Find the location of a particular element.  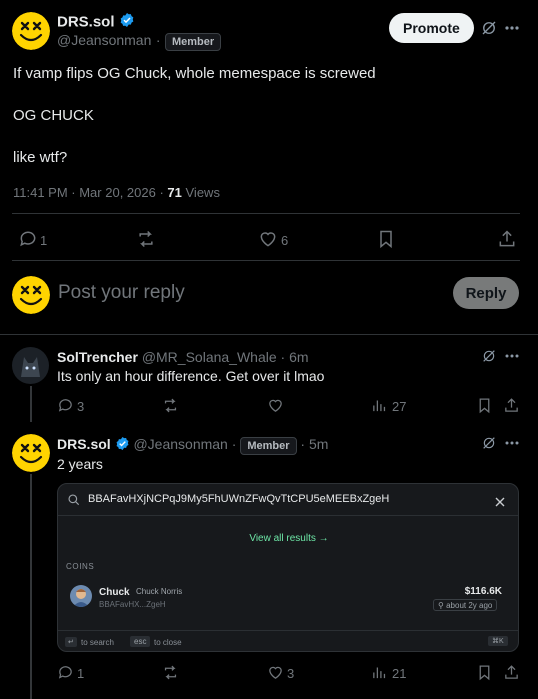

reply-time: · 6m is located at coordinates (295, 357).